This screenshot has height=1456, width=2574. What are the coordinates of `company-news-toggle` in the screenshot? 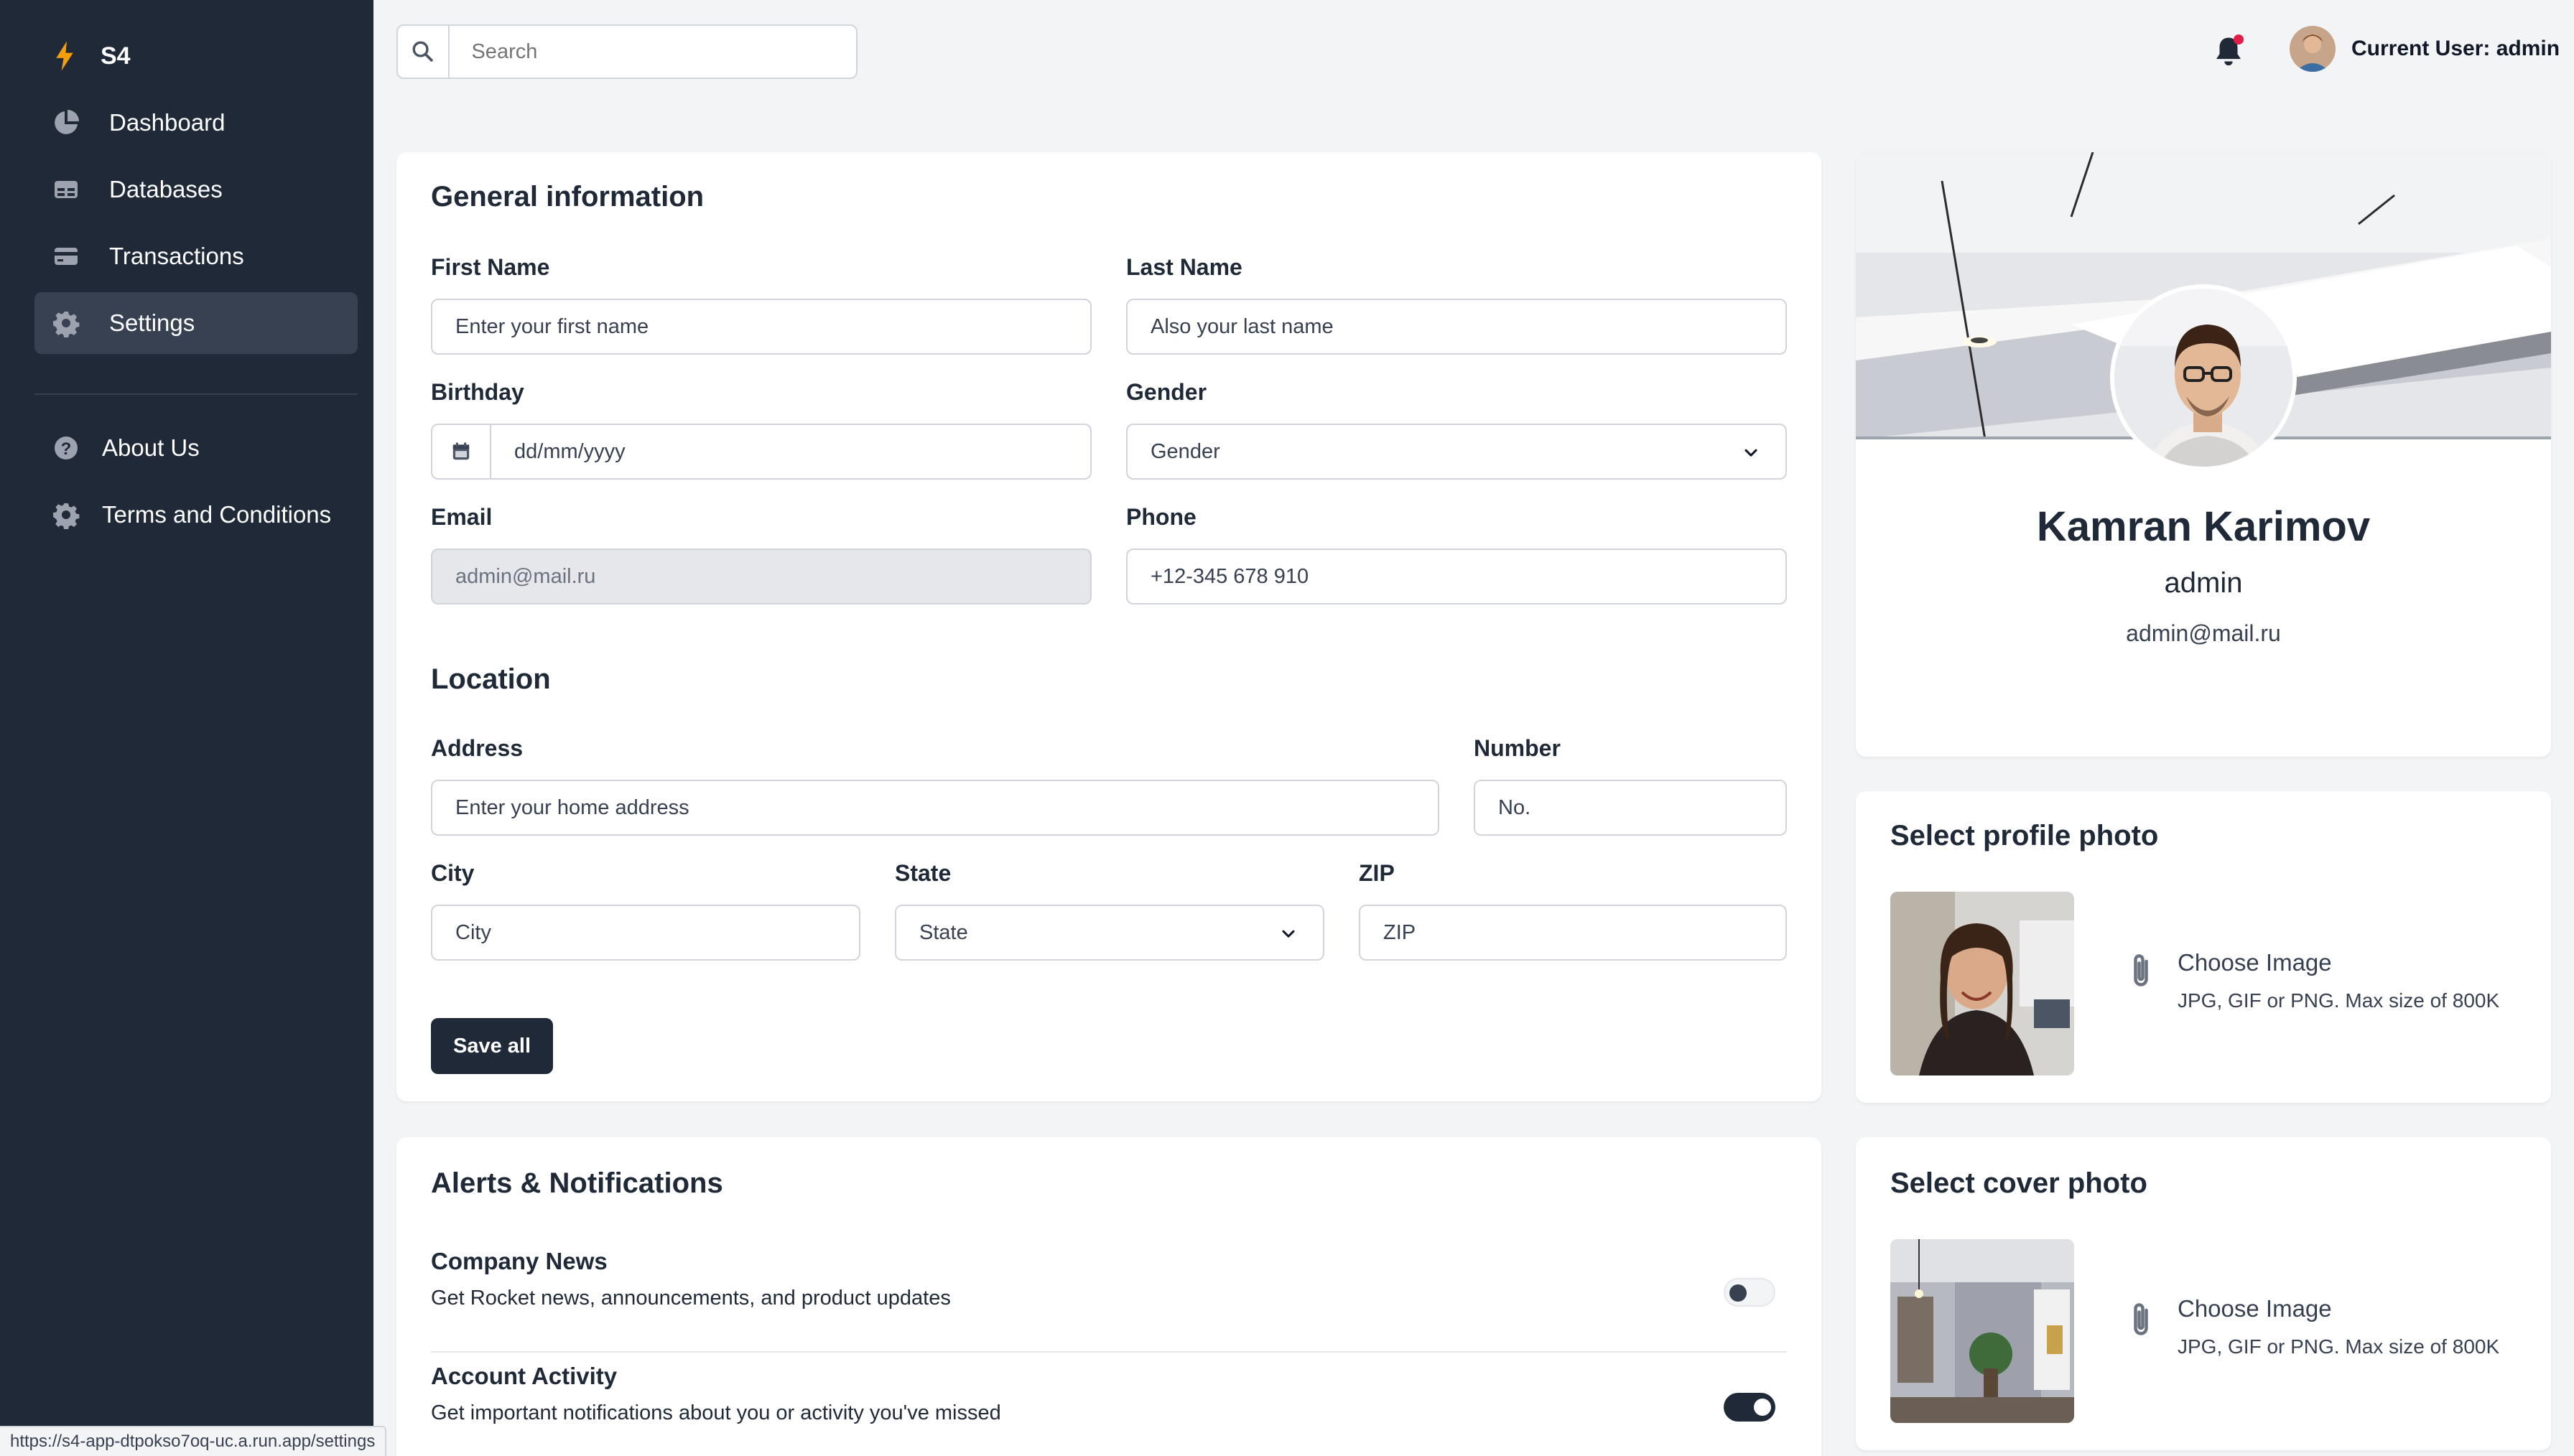 It's located at (1749, 1292).